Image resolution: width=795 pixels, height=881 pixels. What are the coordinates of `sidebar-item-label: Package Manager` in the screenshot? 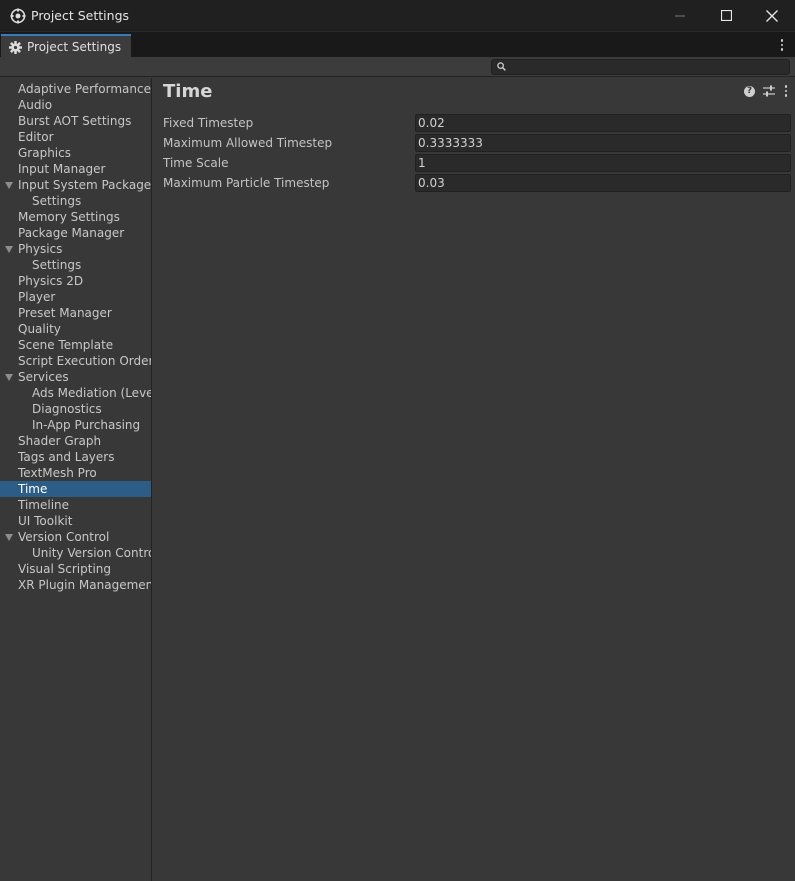 It's located at (71, 233).